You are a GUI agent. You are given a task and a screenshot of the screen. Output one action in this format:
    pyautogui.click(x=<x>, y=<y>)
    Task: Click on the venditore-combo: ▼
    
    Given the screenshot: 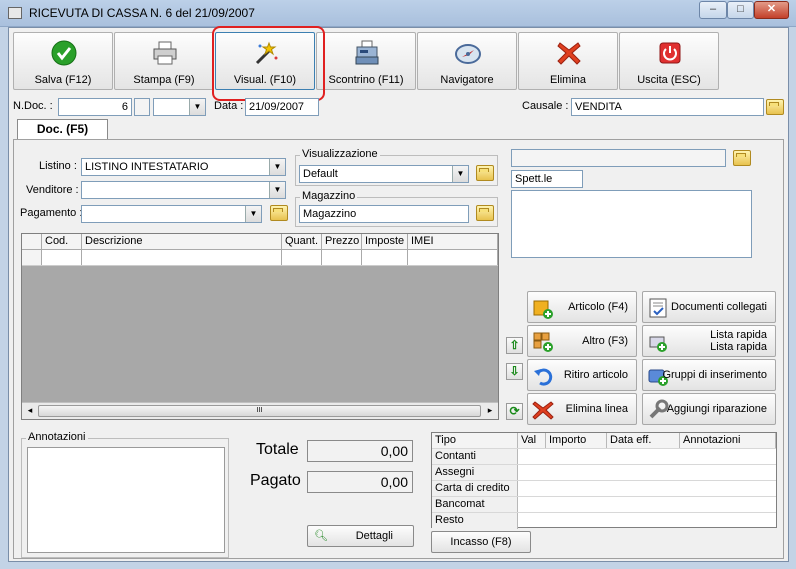 What is the action you would take?
    pyautogui.click(x=183, y=190)
    